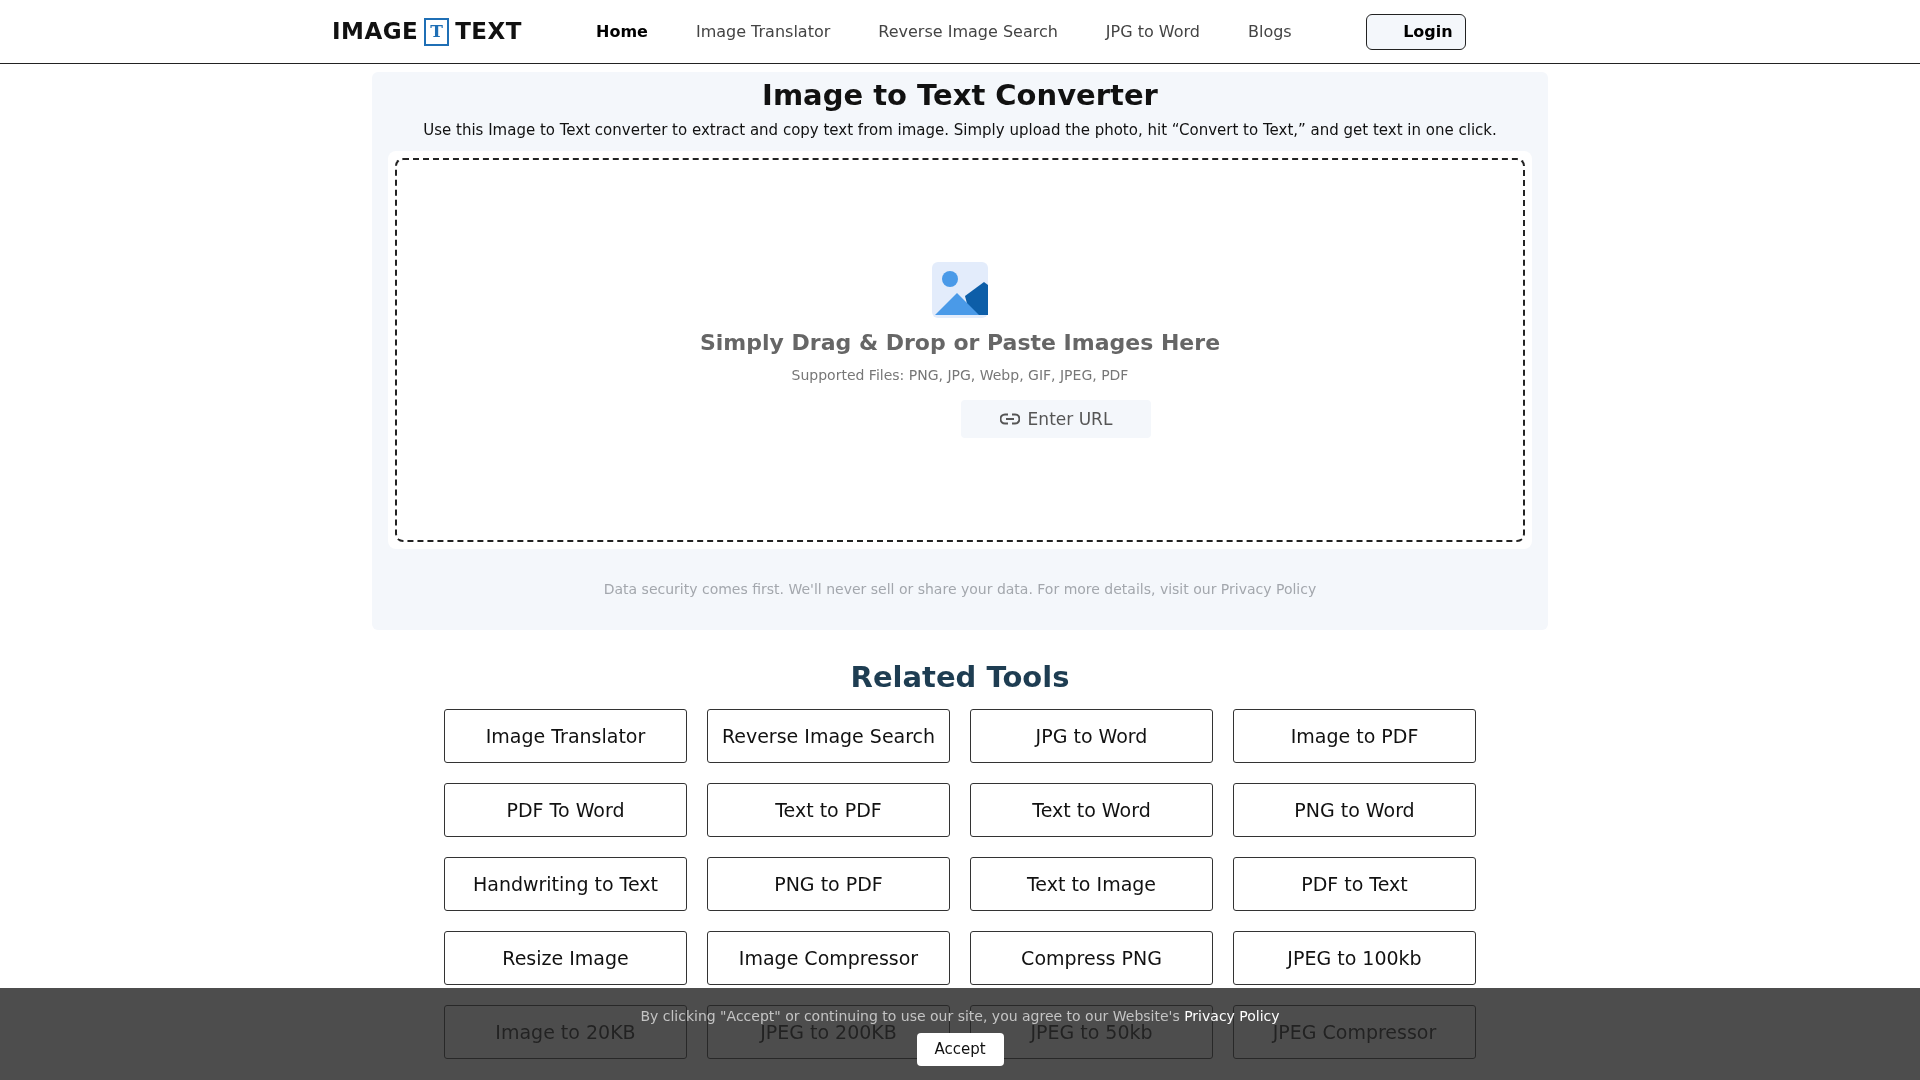 Image resolution: width=1920 pixels, height=1080 pixels. Describe the element at coordinates (828, 884) in the screenshot. I see `tool-button: PNG to PDF` at that location.